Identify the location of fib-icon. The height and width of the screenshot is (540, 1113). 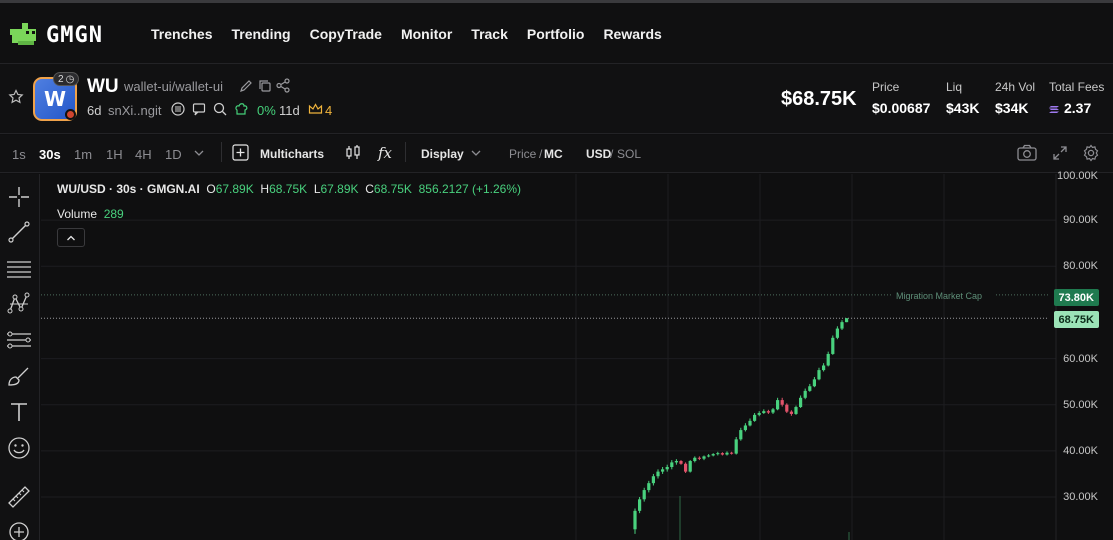
(19, 269).